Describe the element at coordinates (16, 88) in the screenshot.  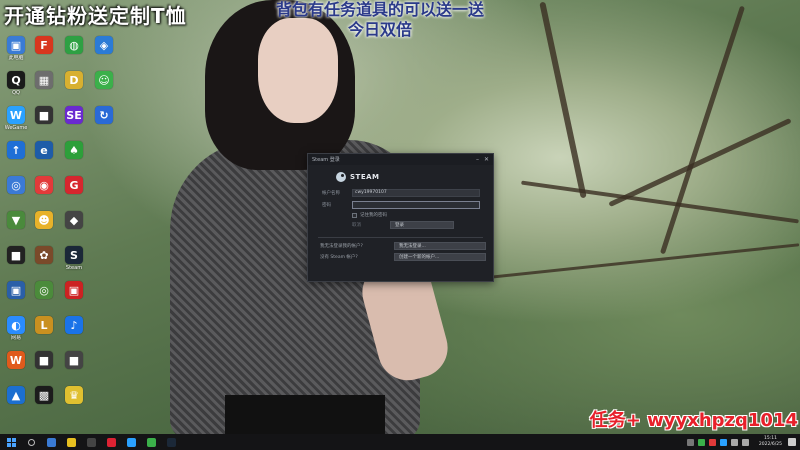
I see `desktop-icon: Q QQ` at that location.